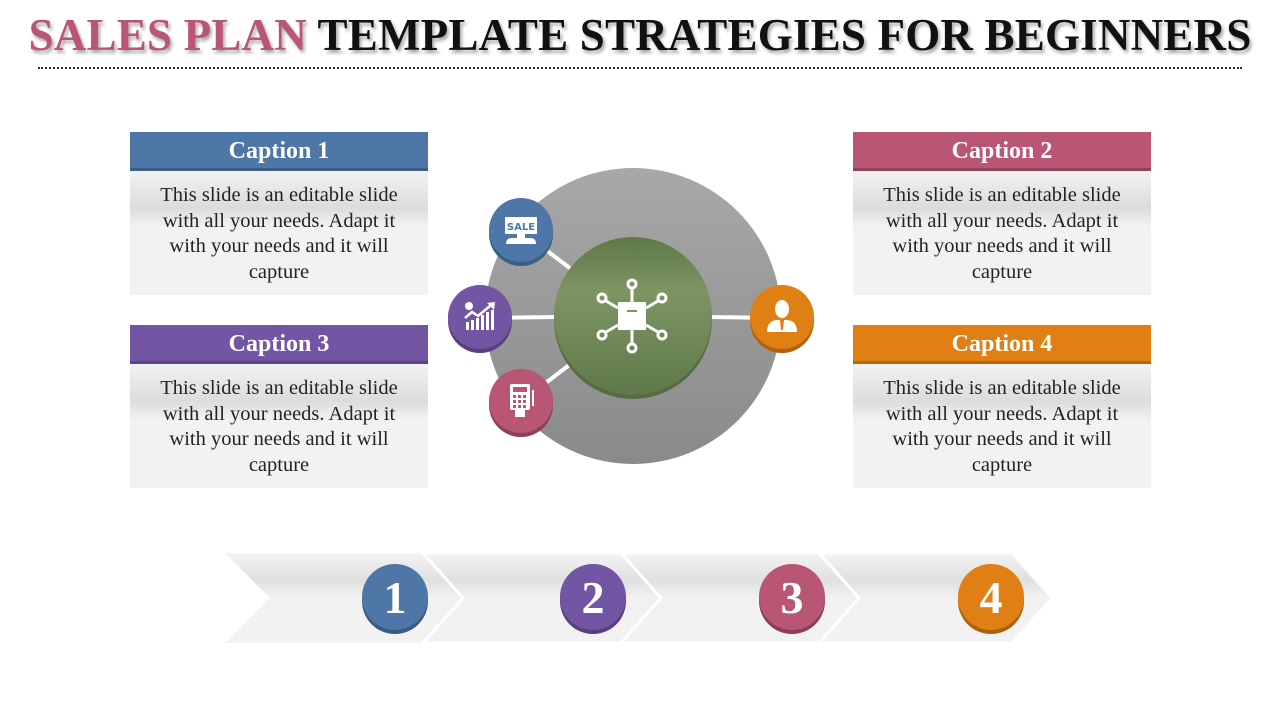  I want to click on step-chevrons, so click(640, 598).